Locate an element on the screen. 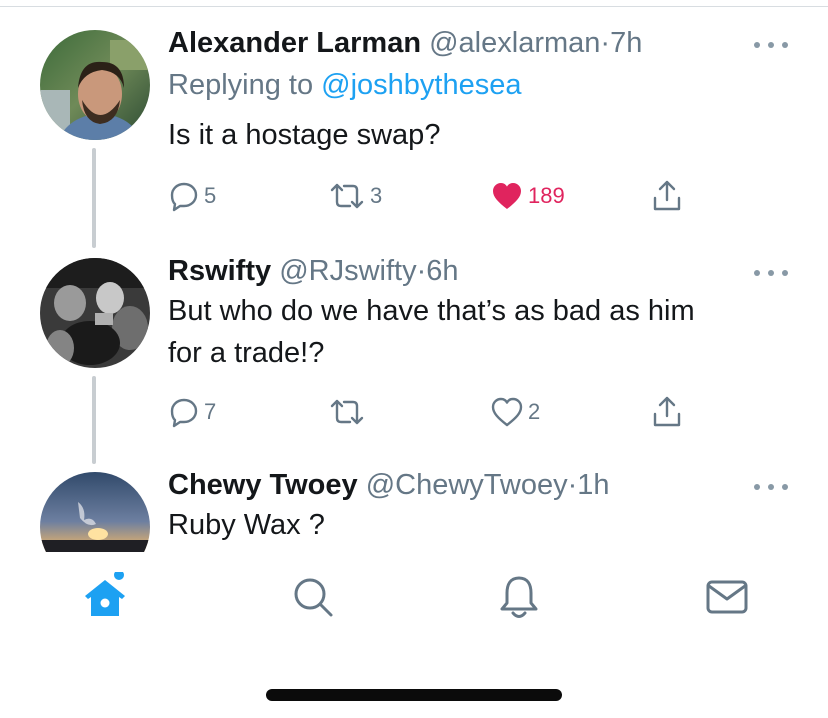 The height and width of the screenshot is (718, 828). tweet-header: Chewy Twoey @ChewyTwoey·1h is located at coordinates (483, 485).